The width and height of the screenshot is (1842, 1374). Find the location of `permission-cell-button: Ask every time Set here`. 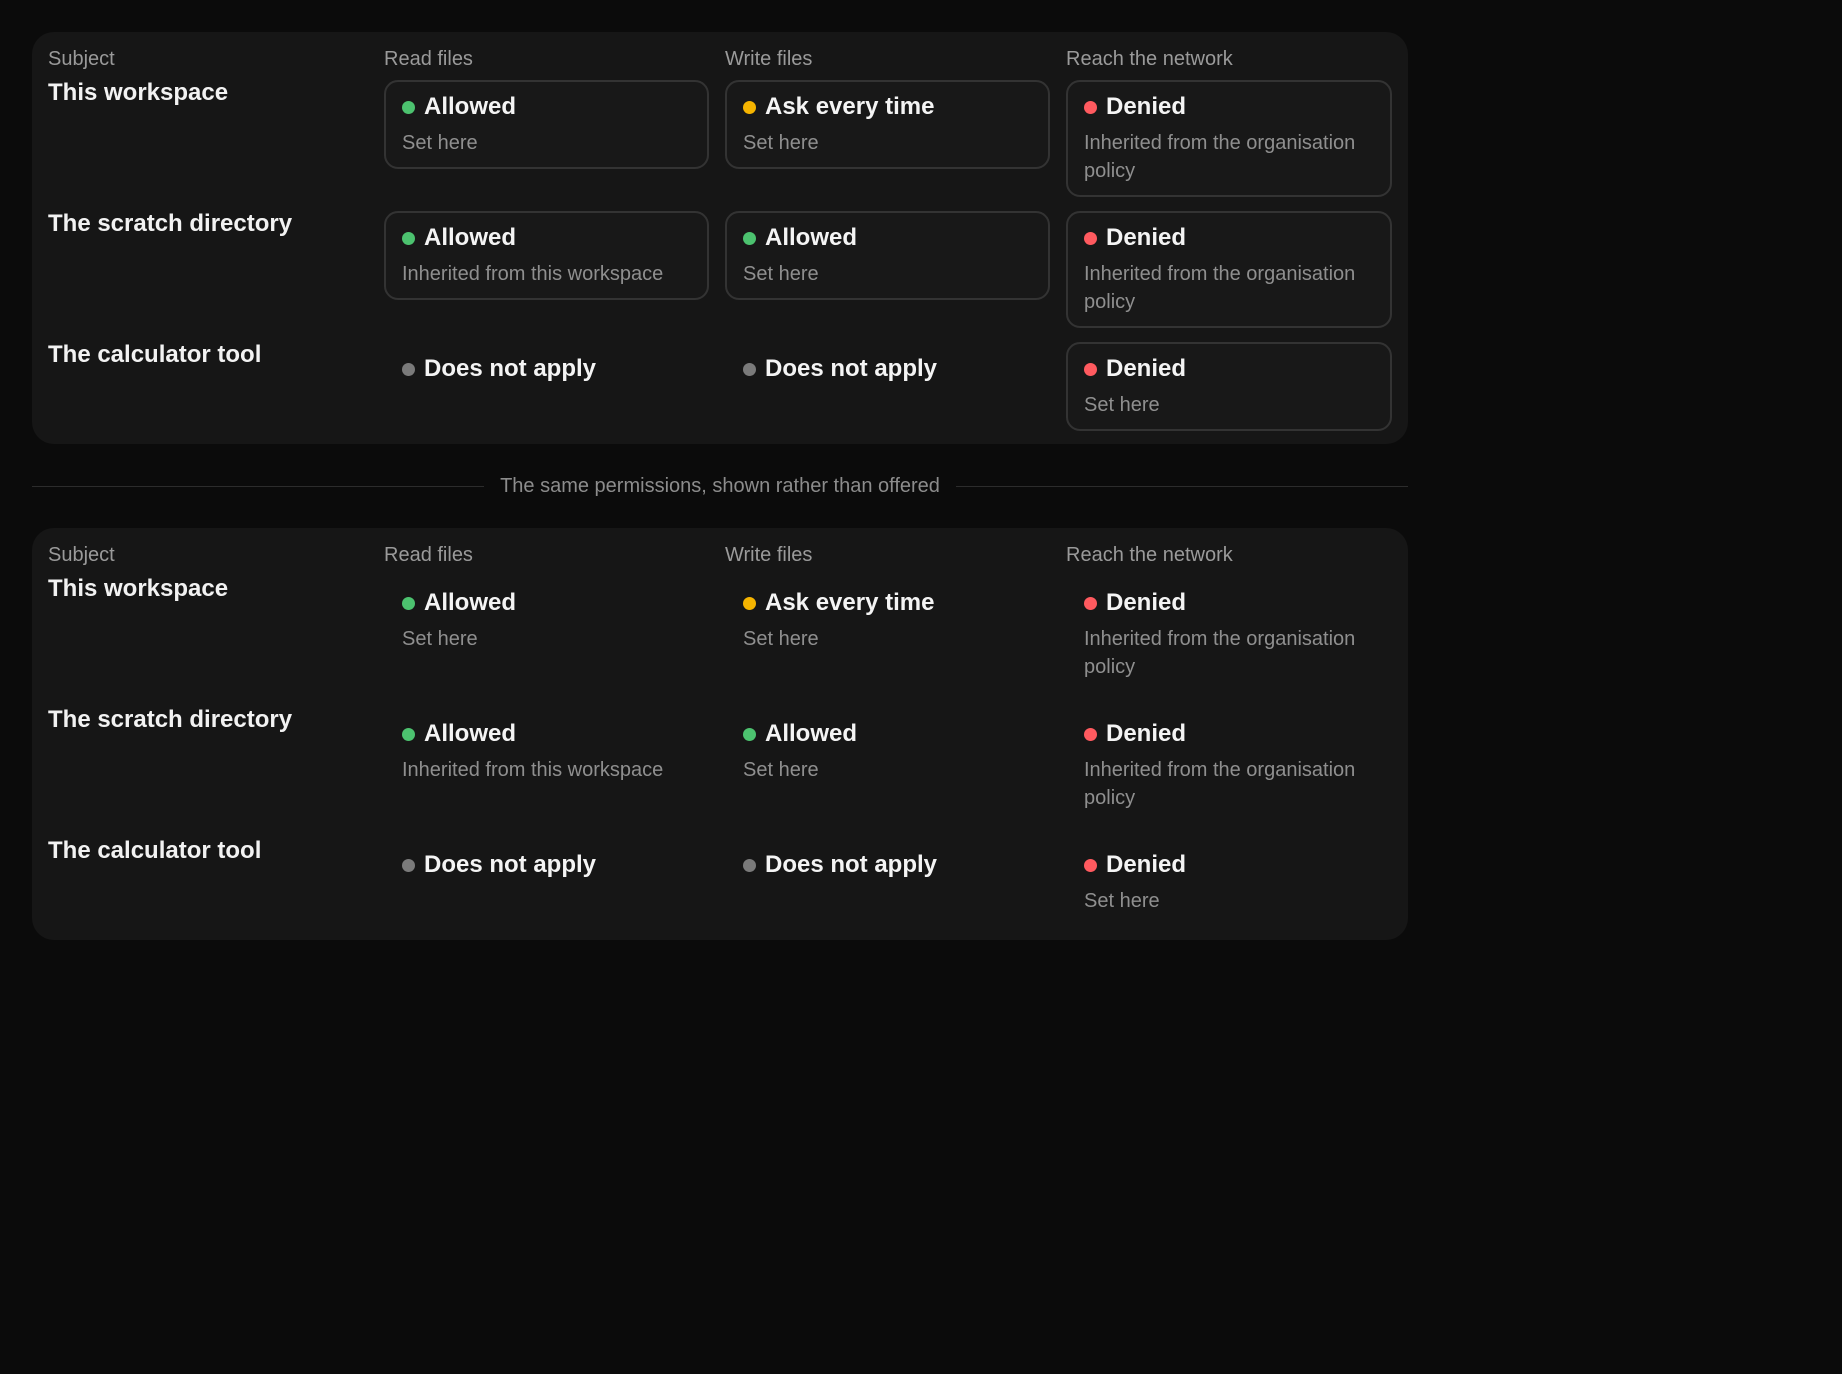

permission-cell-button: Ask every time Set here is located at coordinates (887, 124).